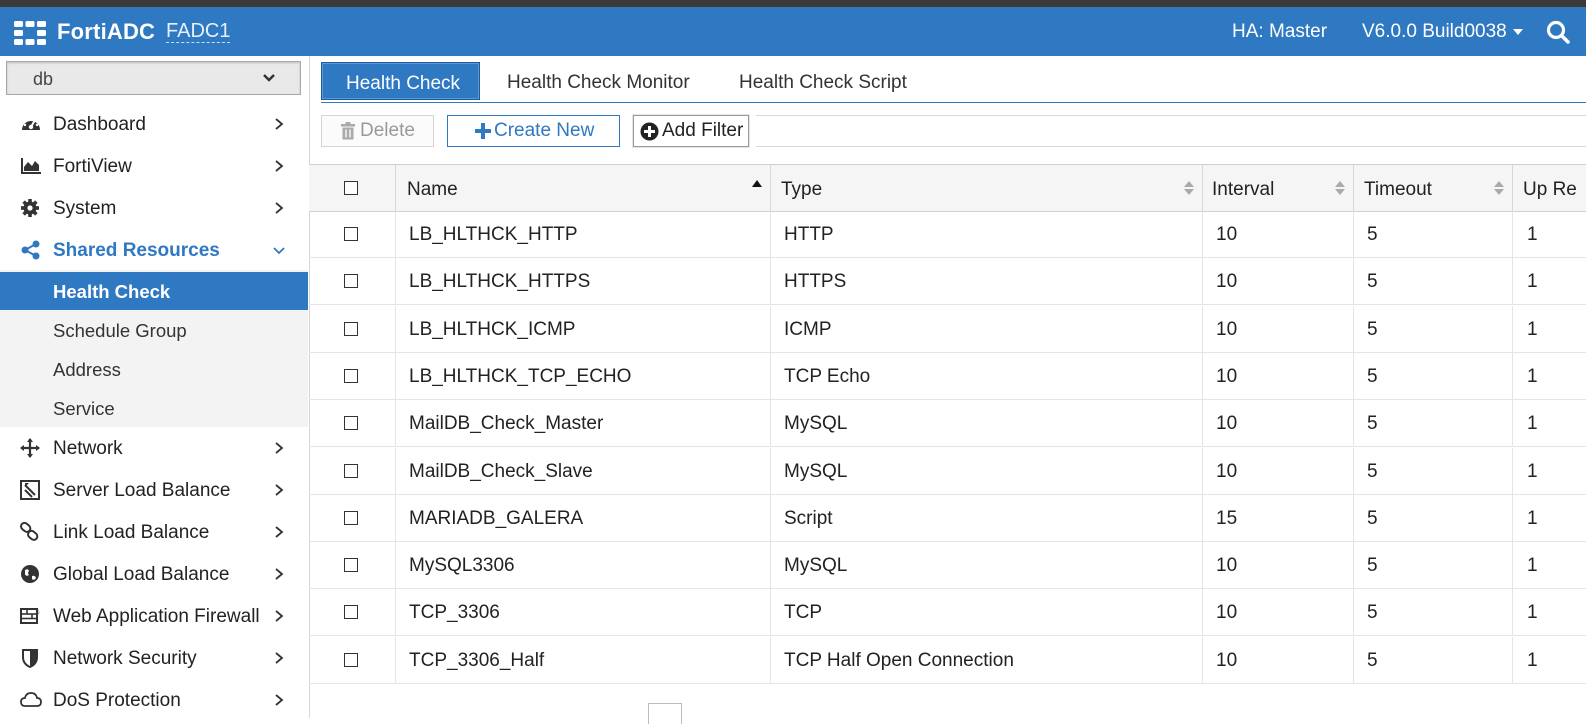 The width and height of the screenshot is (1586, 724). I want to click on device-name: FADC1, so click(198, 31).